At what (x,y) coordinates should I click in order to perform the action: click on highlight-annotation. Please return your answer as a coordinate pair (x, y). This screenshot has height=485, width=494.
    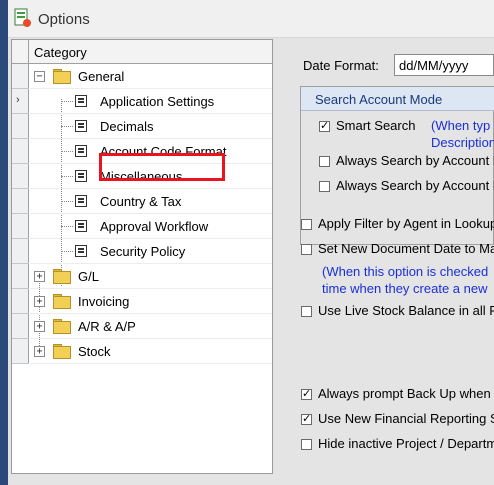
    Looking at the image, I should click on (162, 167).